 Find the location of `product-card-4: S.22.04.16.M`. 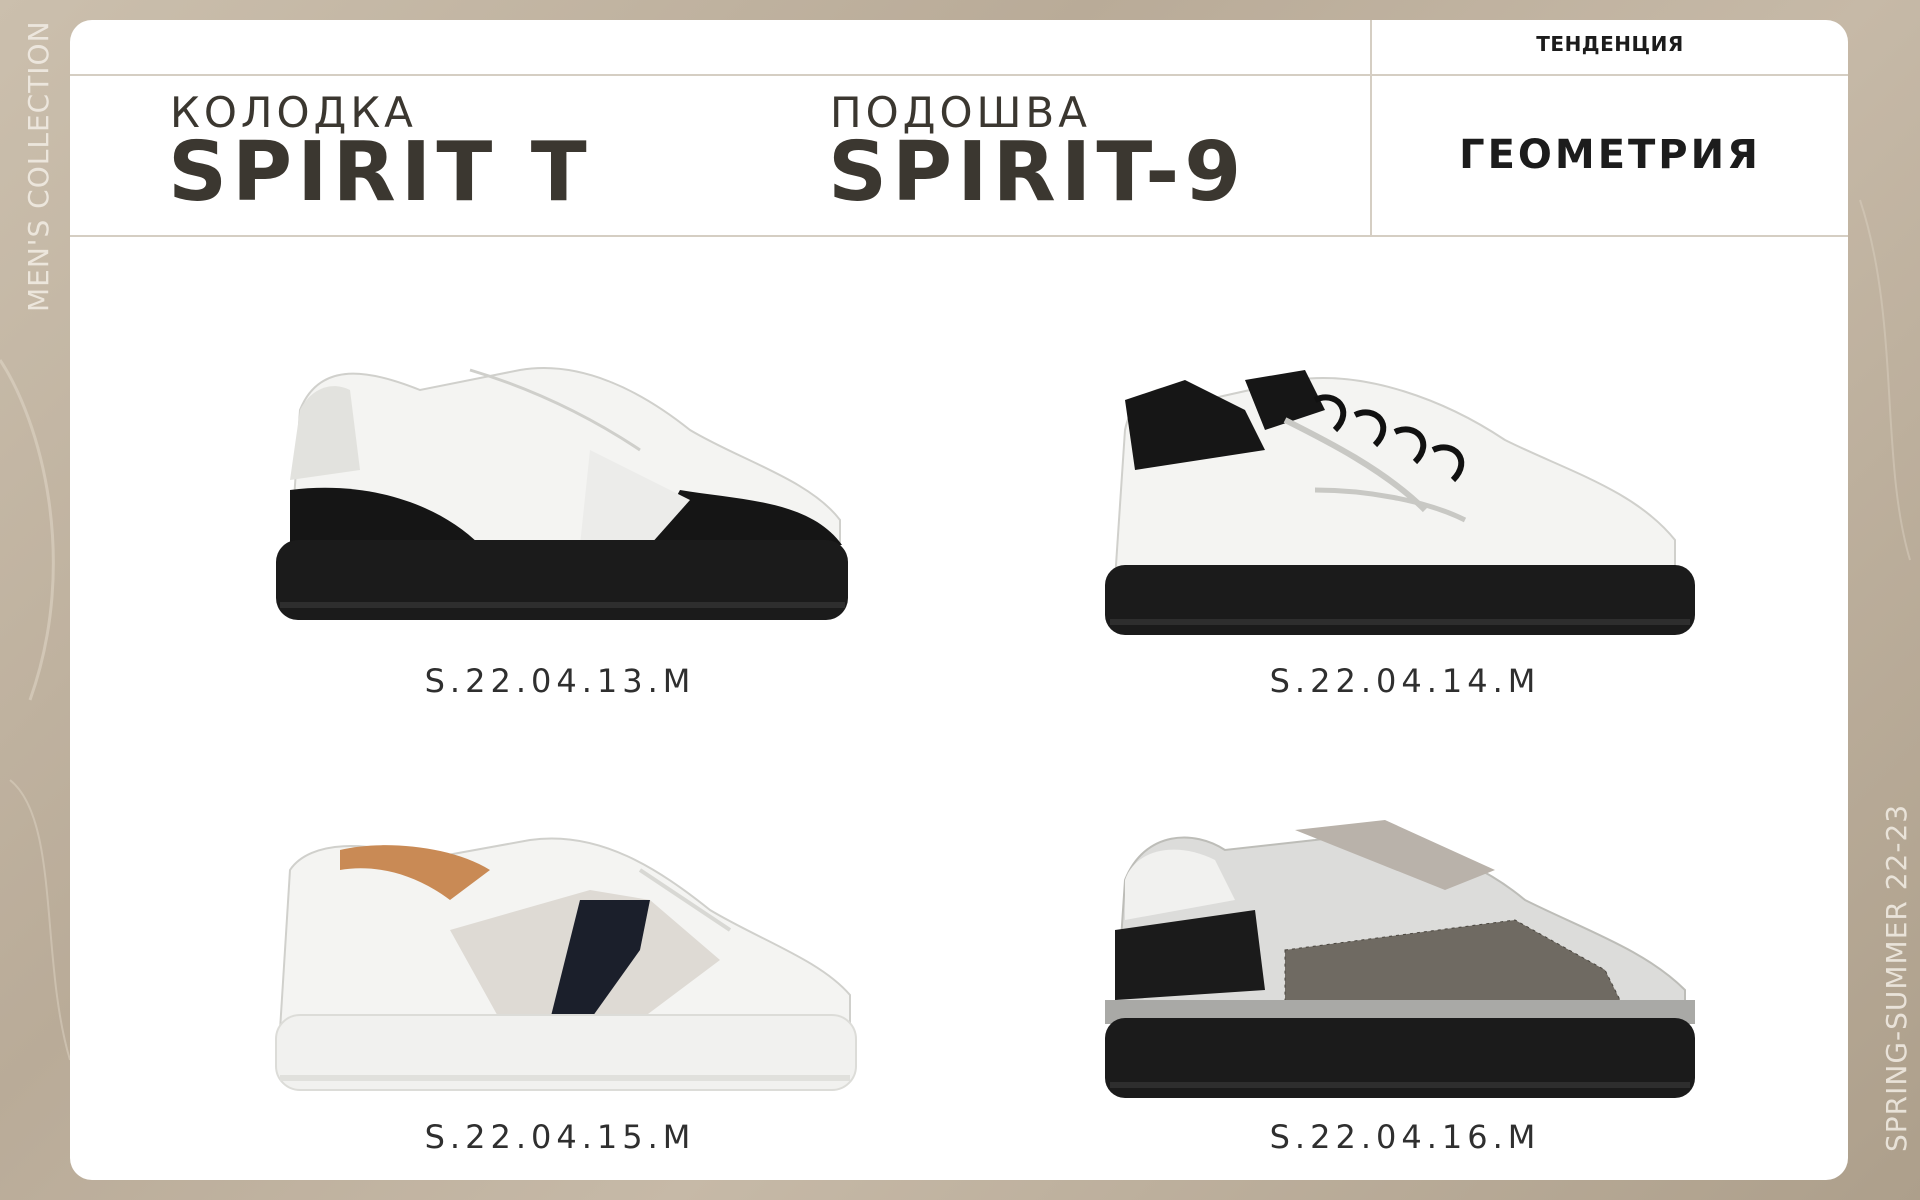

product-card-4: S.22.04.16.M is located at coordinates (1405, 978).